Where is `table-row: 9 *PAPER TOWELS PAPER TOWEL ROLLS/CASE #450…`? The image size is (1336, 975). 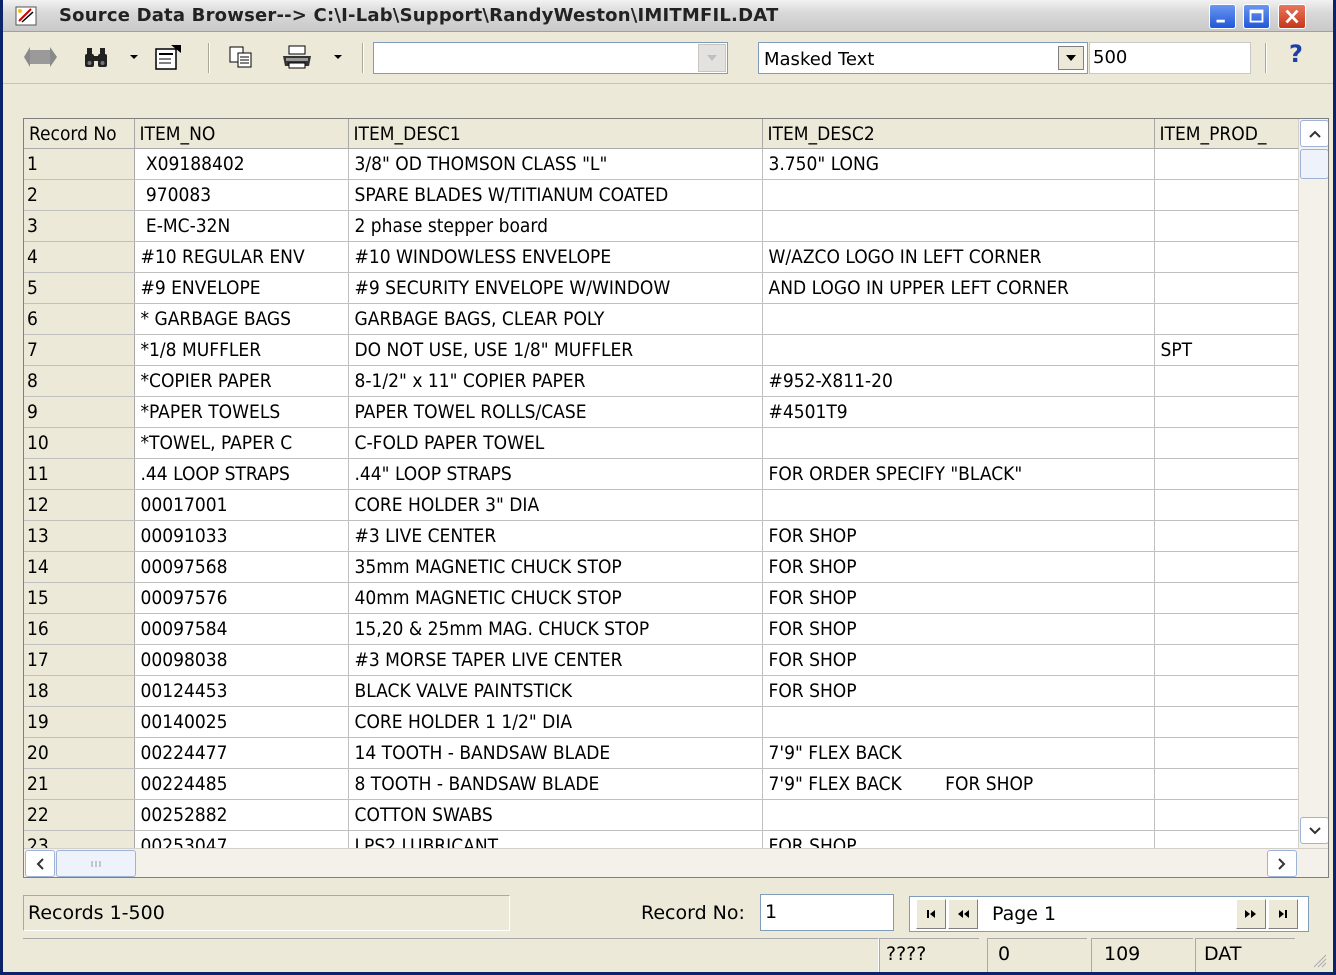 table-row: 9 *PAPER TOWELS PAPER TOWEL ROLLS/CASE #450… is located at coordinates (662, 412).